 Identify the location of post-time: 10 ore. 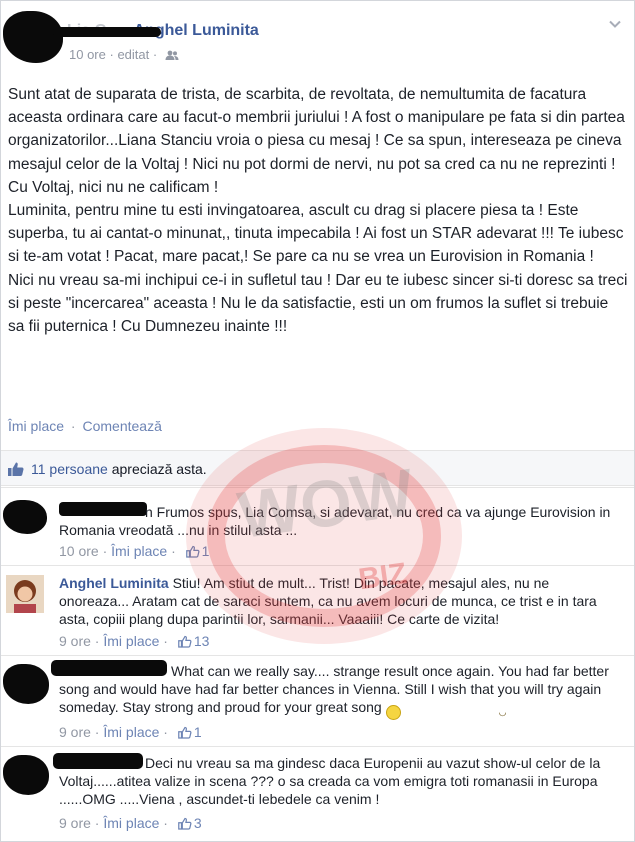
(87, 54).